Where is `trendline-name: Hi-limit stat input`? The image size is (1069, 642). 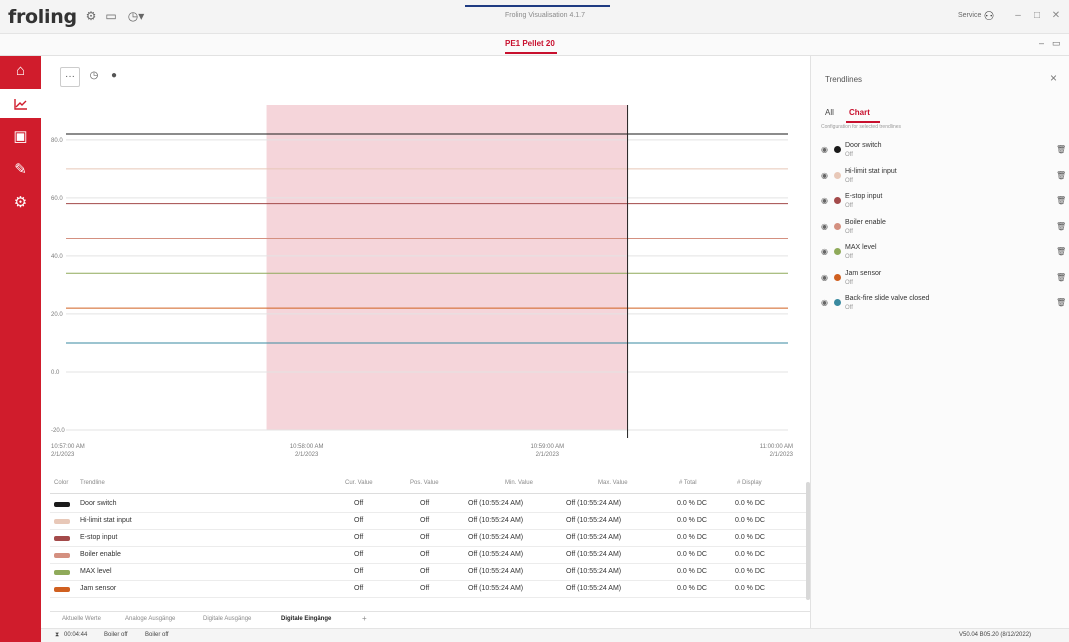 trendline-name: Hi-limit stat input is located at coordinates (871, 171).